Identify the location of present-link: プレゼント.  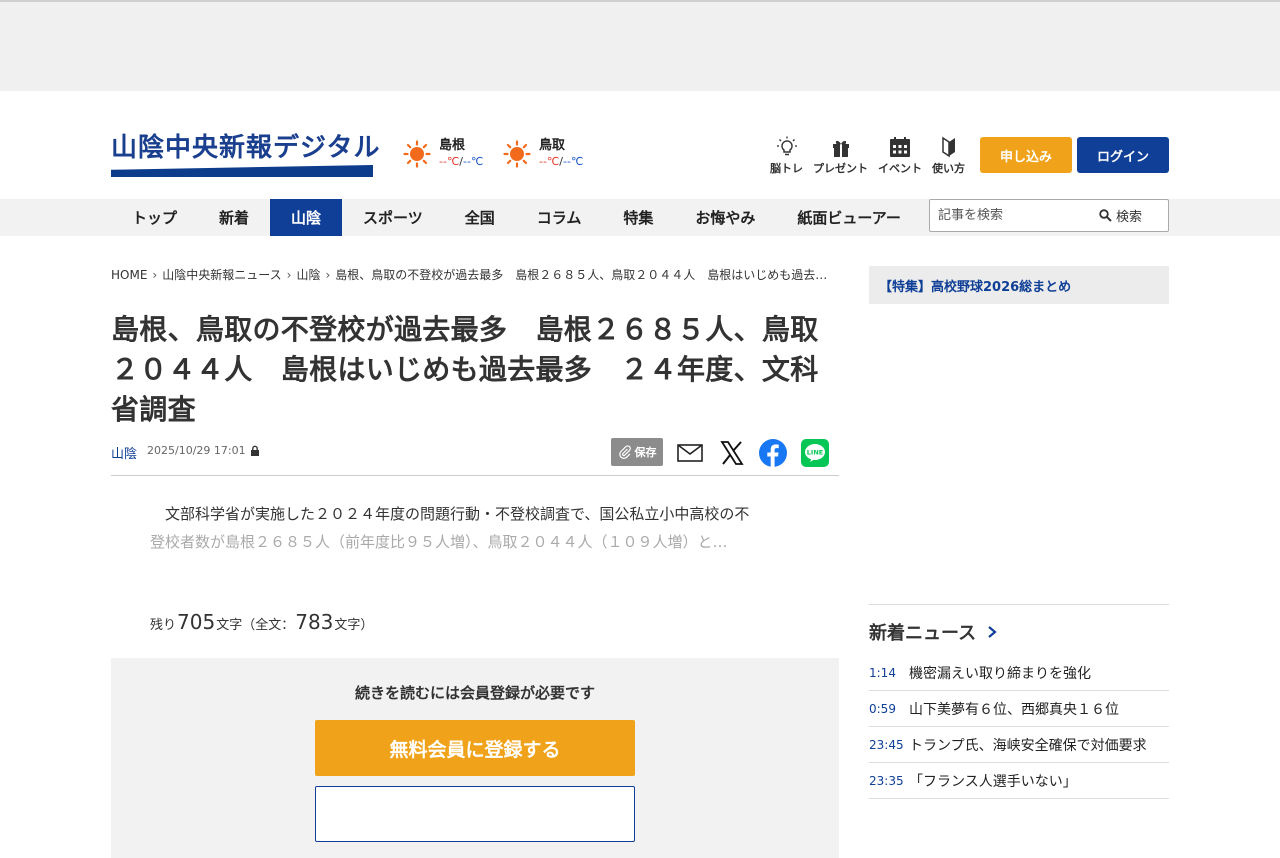
(840, 156).